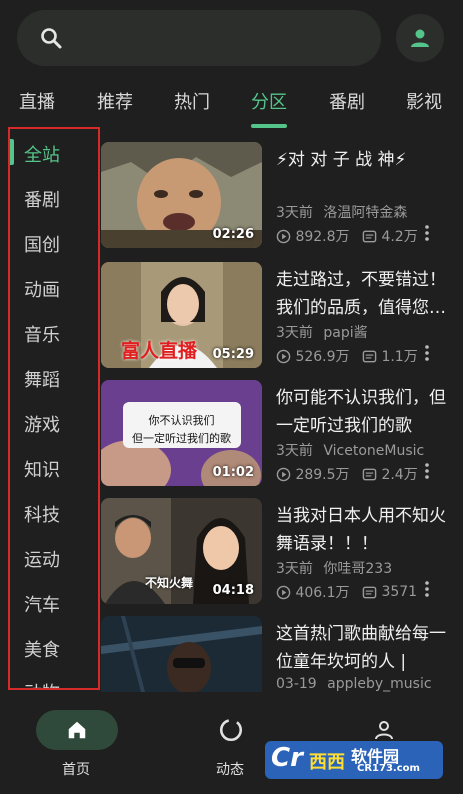 This screenshot has width=463, height=794. Describe the element at coordinates (322, 357) in the screenshot. I see `view-count: 526.9万` at that location.